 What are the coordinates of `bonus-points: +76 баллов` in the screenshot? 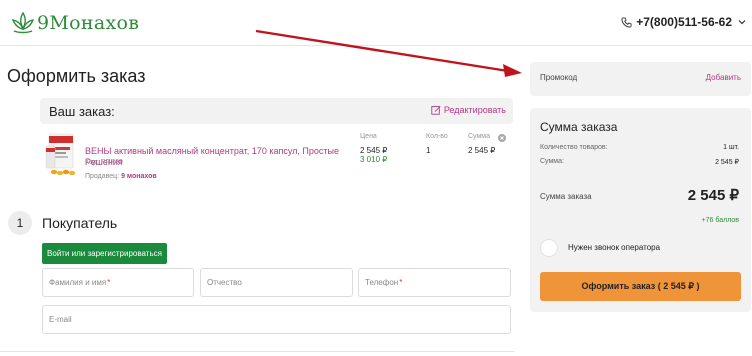 It's located at (720, 220).